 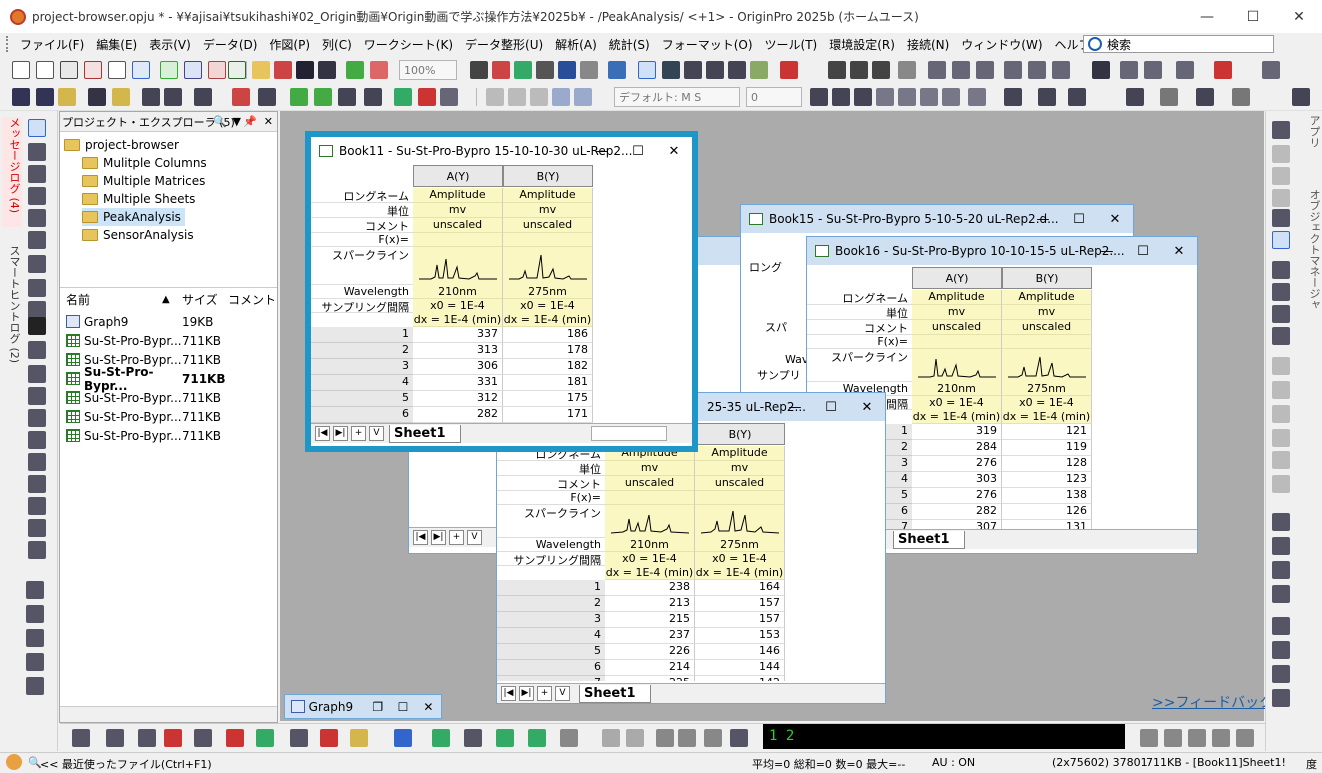 I want to click on undo-disabled-icon, so click(x=561, y=97).